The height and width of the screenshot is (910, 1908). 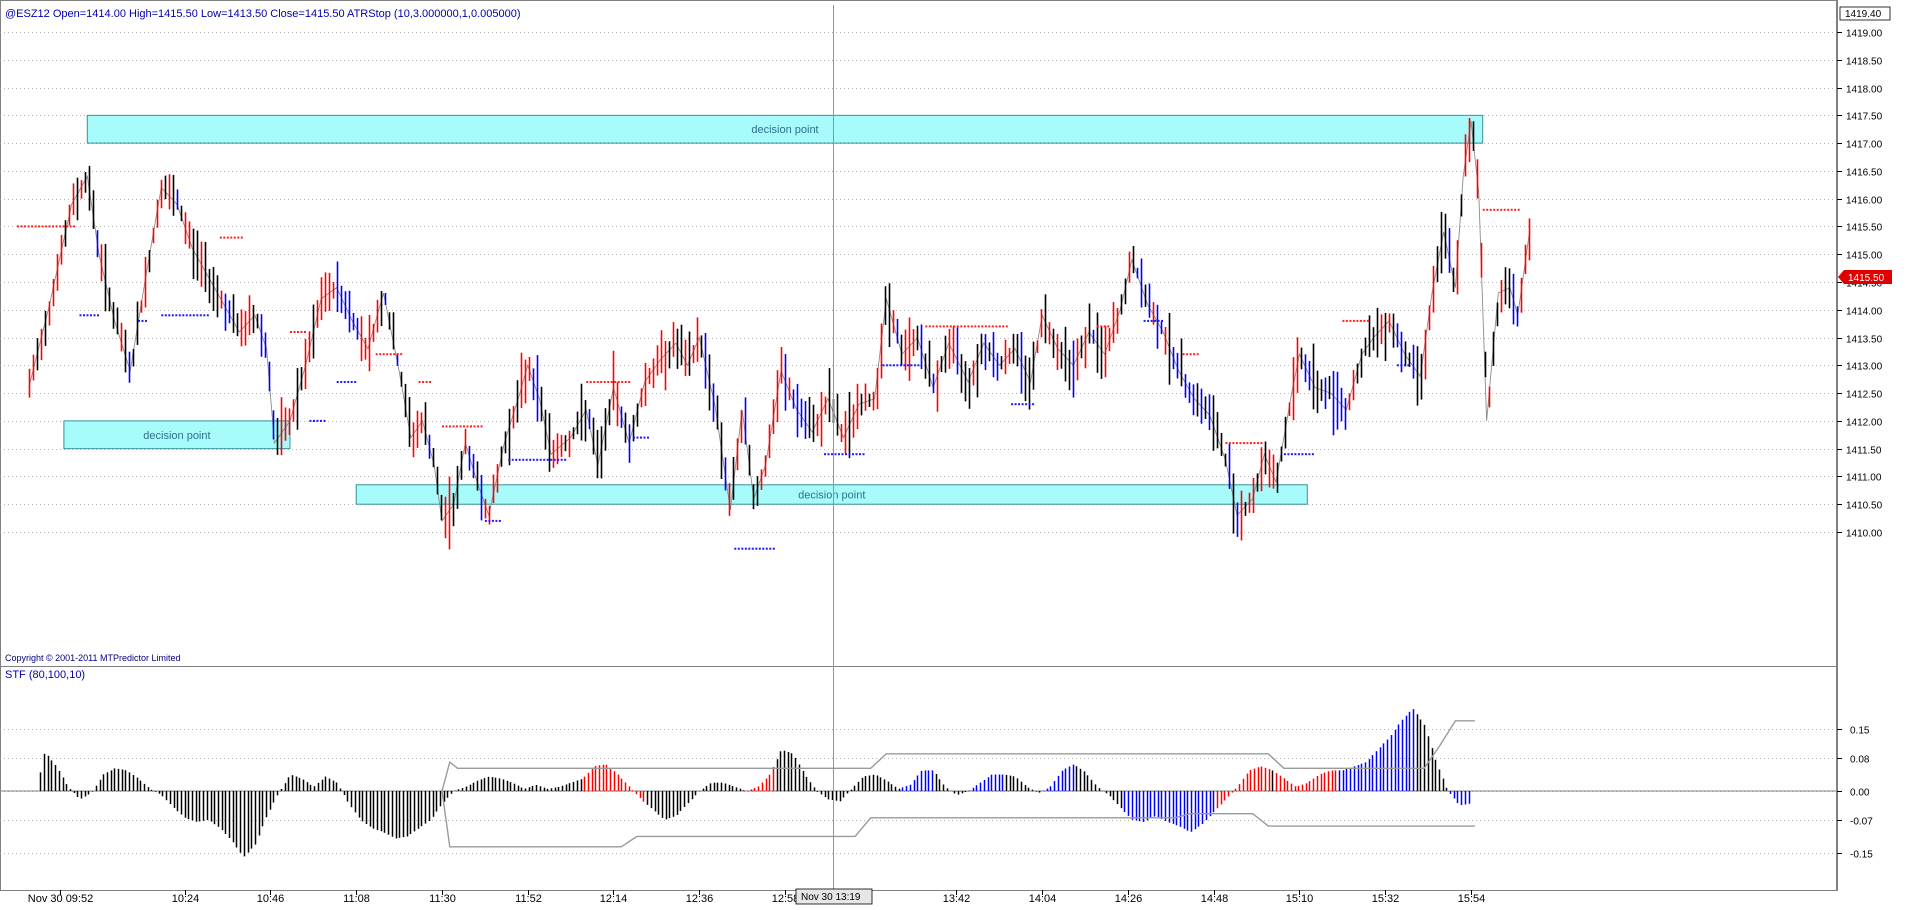 What do you see at coordinates (1043, 899) in the screenshot?
I see `time-tick-label: 14:04` at bounding box center [1043, 899].